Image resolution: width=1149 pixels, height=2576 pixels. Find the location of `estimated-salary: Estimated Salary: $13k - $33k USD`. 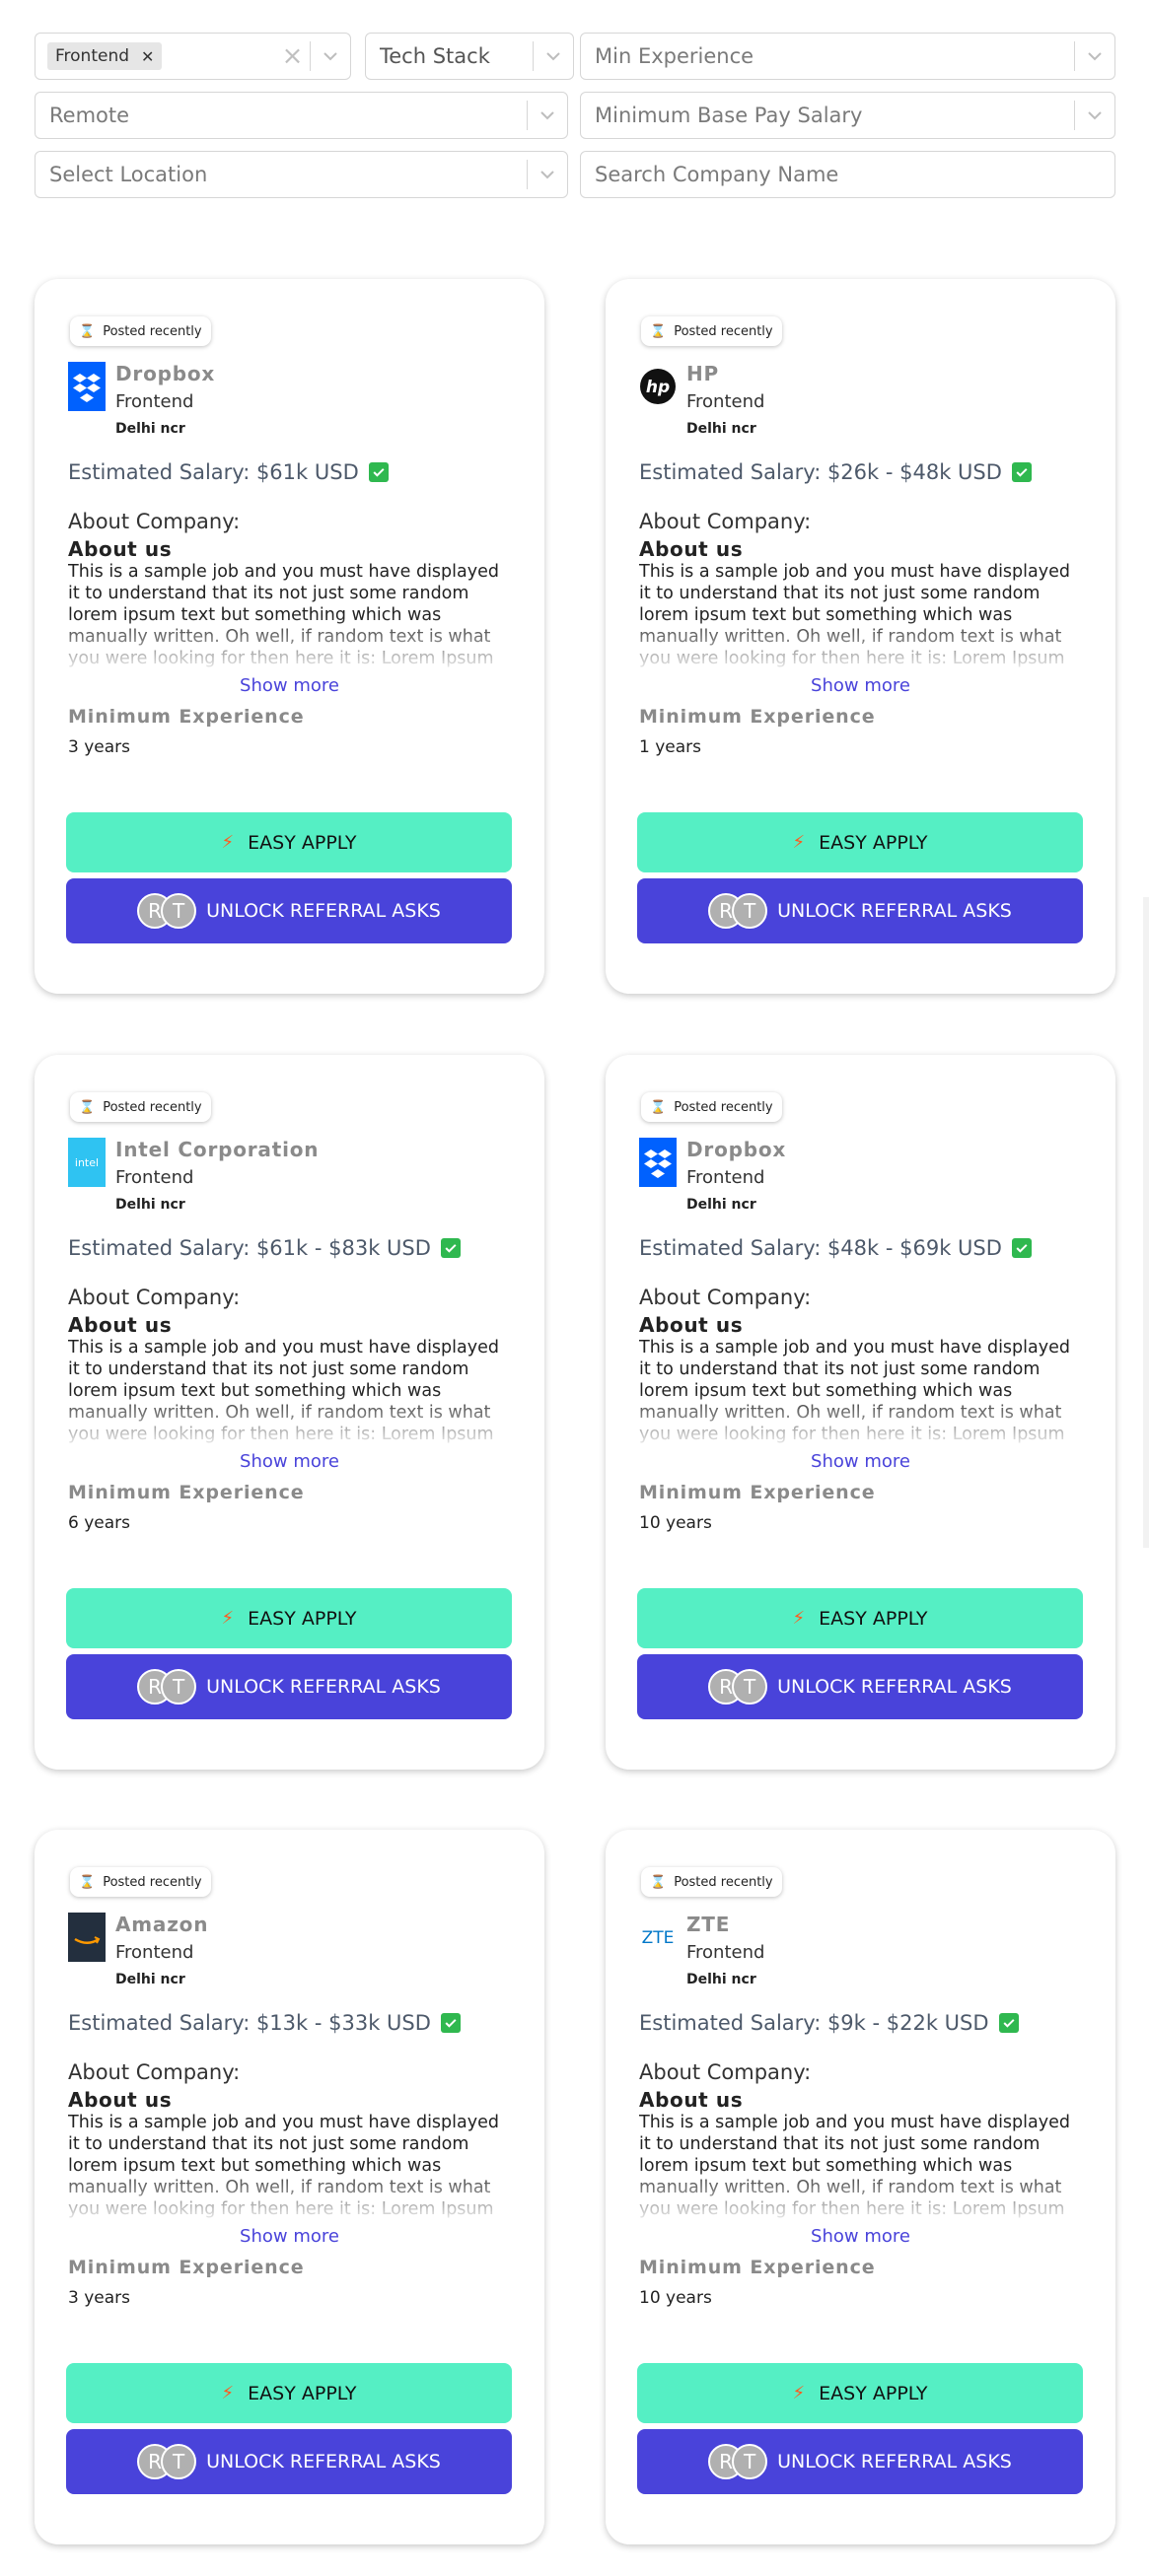

estimated-salary: Estimated Salary: $13k - $33k USD is located at coordinates (290, 2023).